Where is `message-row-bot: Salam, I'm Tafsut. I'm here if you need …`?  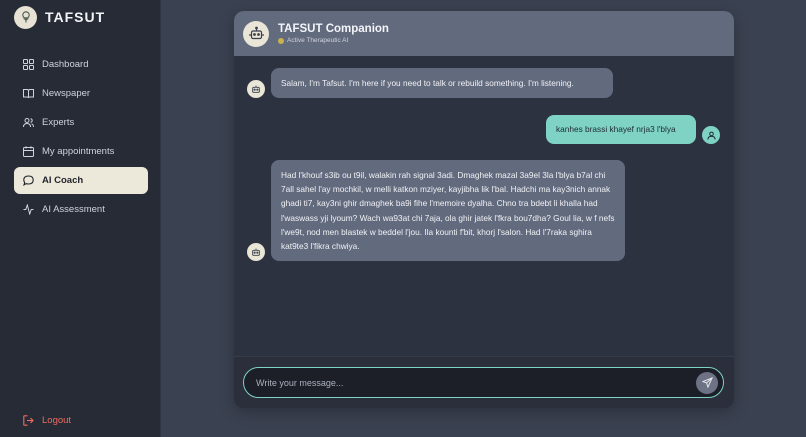 message-row-bot: Salam, I'm Tafsut. I'm here if you need … is located at coordinates (430, 83).